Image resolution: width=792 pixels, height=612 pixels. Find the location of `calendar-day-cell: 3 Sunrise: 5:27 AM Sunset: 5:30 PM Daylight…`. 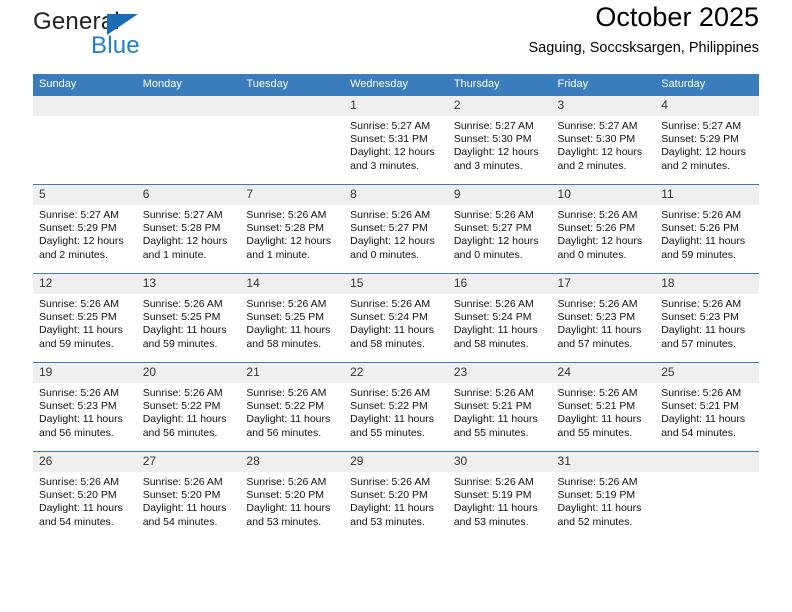

calendar-day-cell: 3 Sunrise: 5:27 AM Sunset: 5:30 PM Daylight… is located at coordinates (603, 140).